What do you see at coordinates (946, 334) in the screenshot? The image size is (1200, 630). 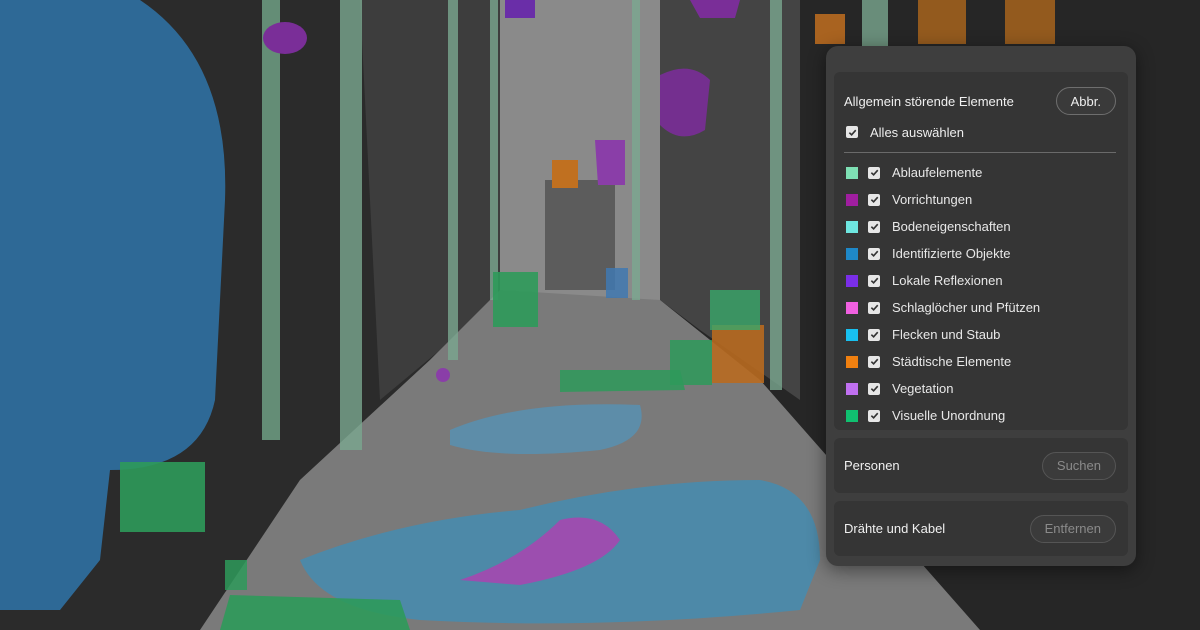 I see `category-label: Flecken und Staub` at bounding box center [946, 334].